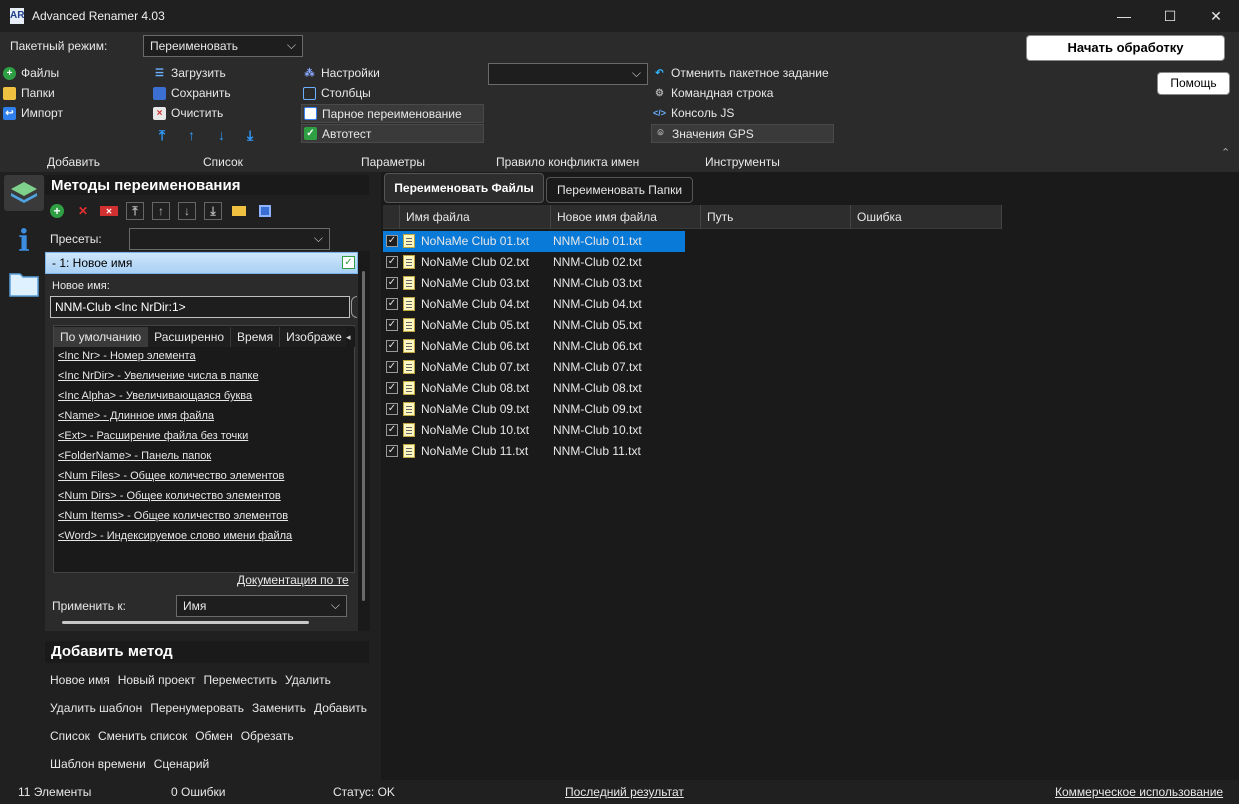 The width and height of the screenshot is (1239, 804). Describe the element at coordinates (354, 307) in the screenshot. I see `input-side-button` at that location.